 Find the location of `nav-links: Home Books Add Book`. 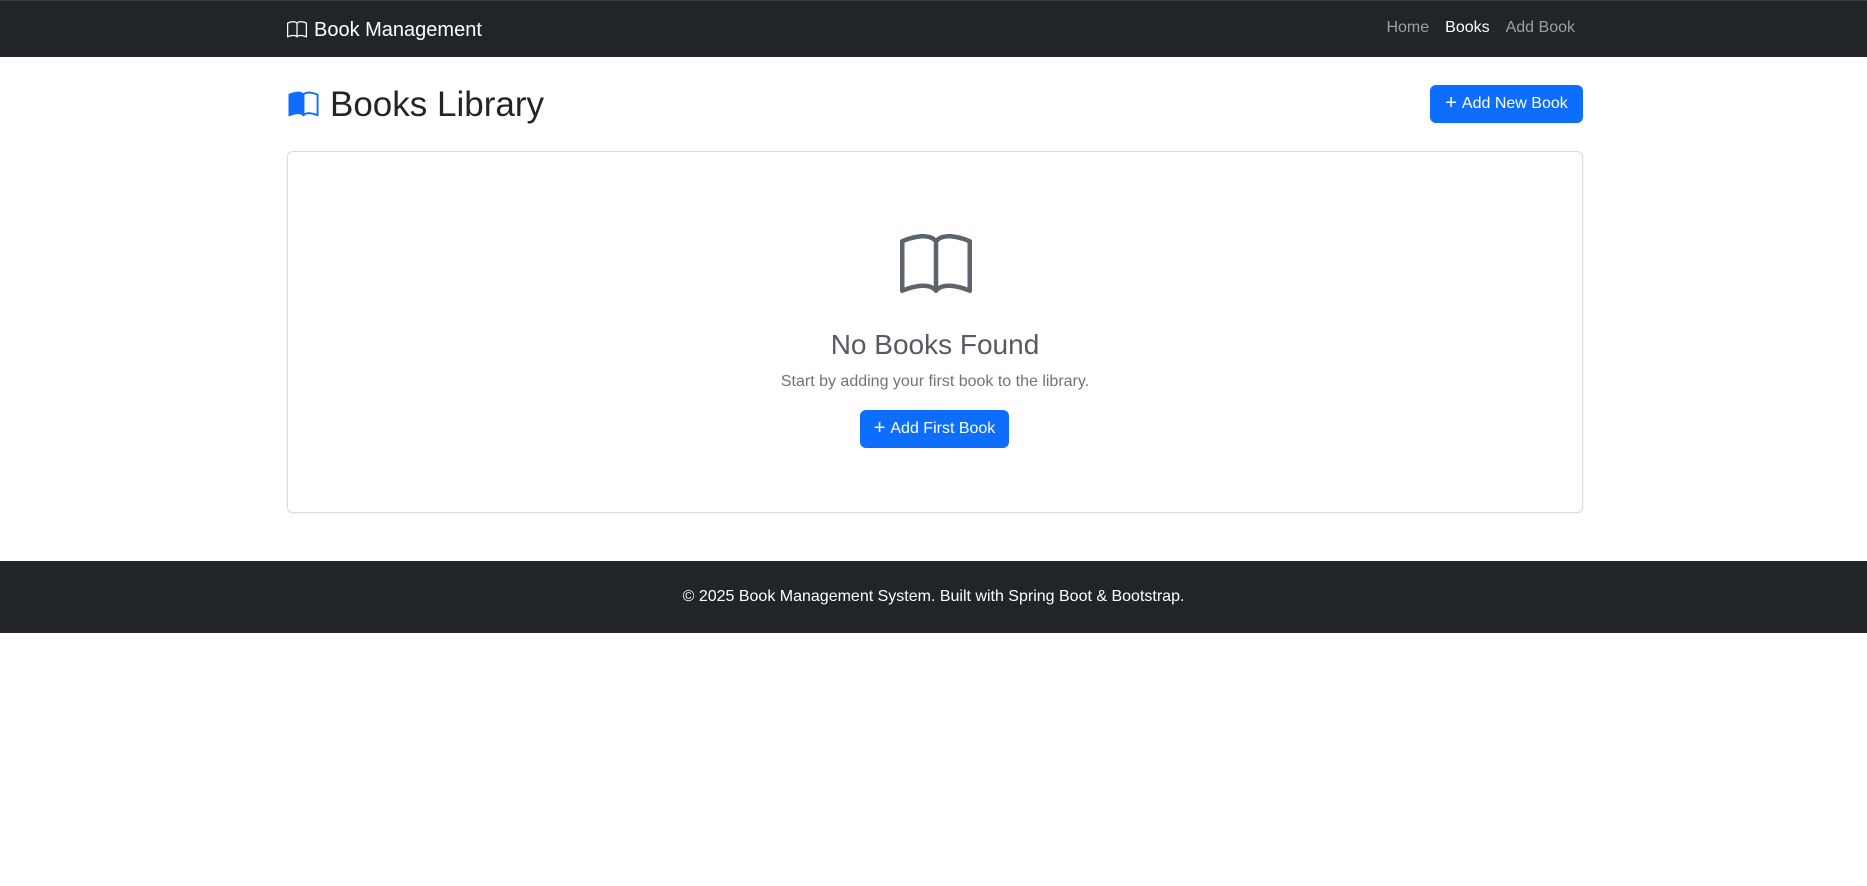

nav-links: Home Books Add Book is located at coordinates (1480, 28).